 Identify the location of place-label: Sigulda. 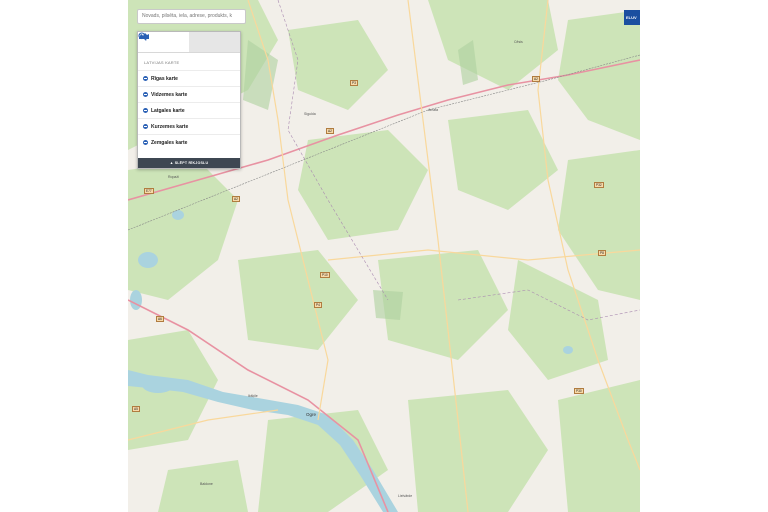
(310, 114).